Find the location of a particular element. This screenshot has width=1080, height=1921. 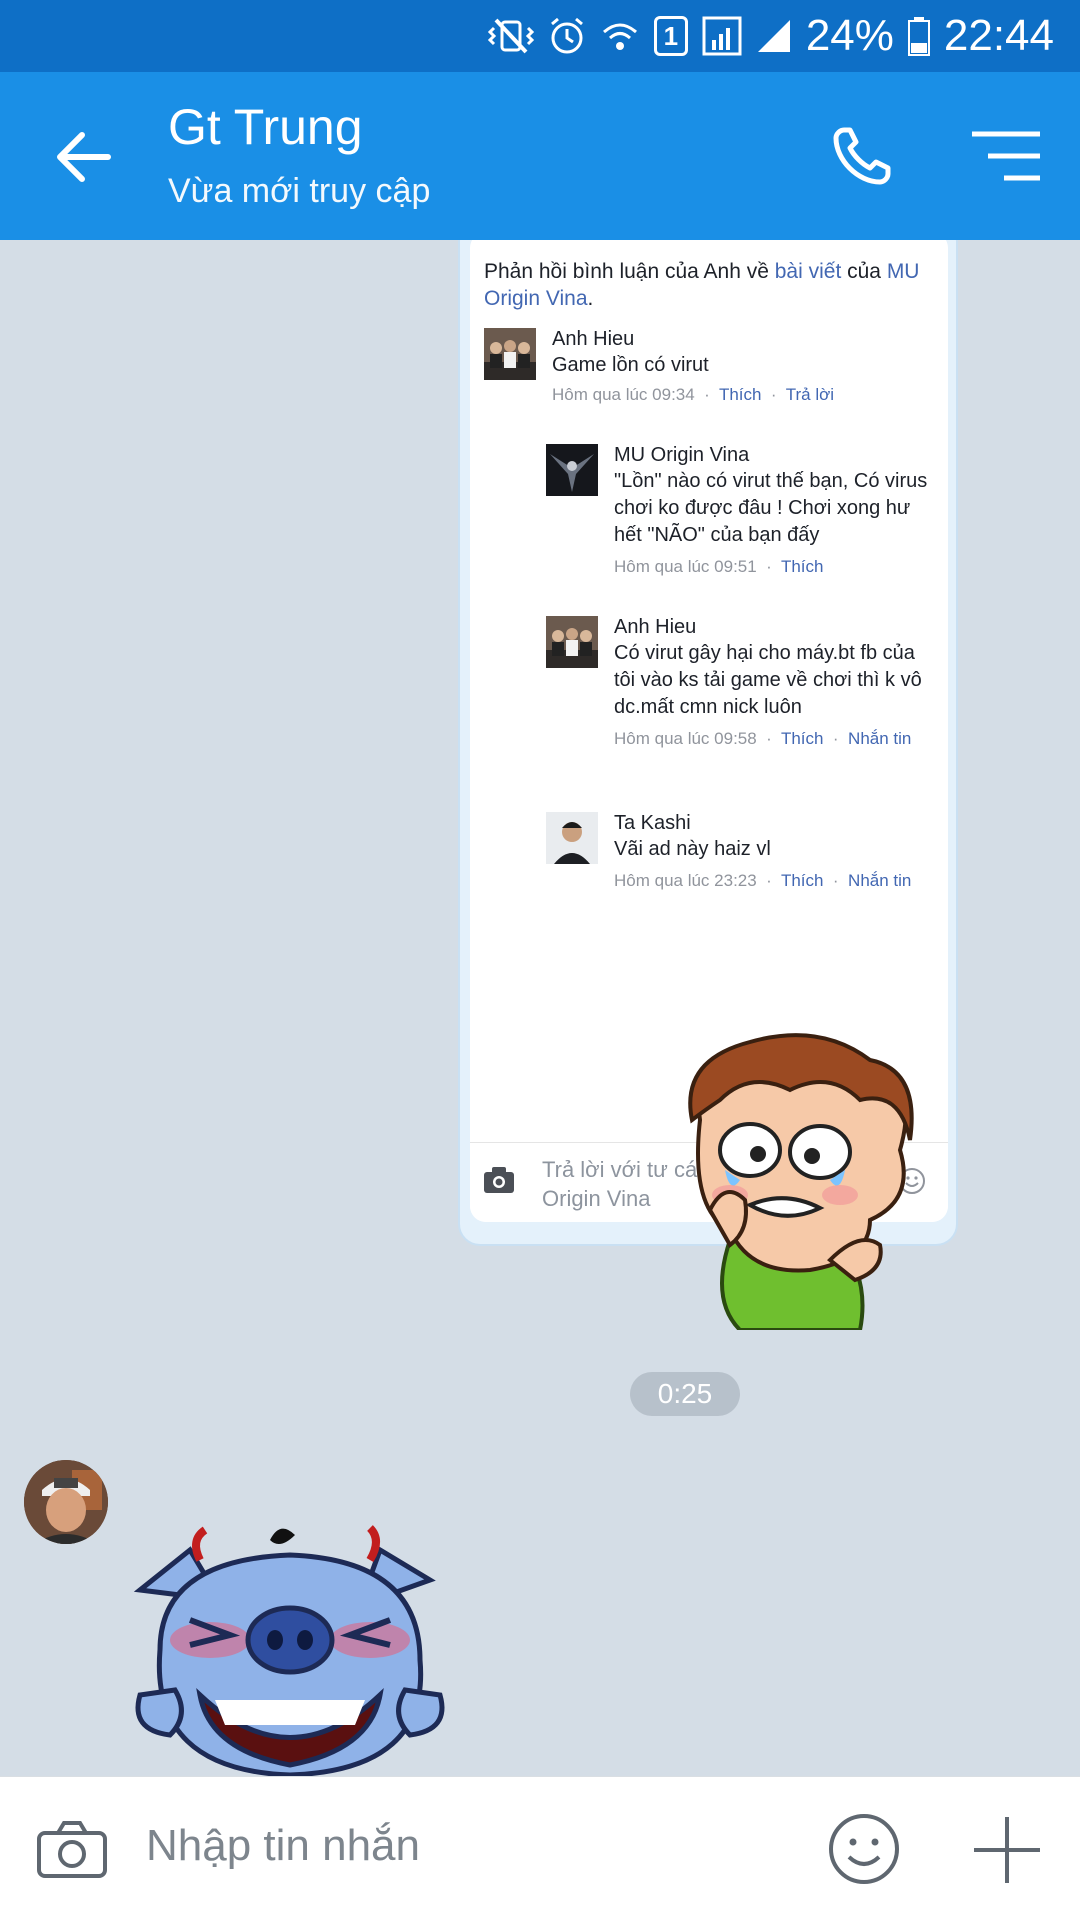

chat-header: Gt Trung Vừa mới truy cập is located at coordinates (540, 156).